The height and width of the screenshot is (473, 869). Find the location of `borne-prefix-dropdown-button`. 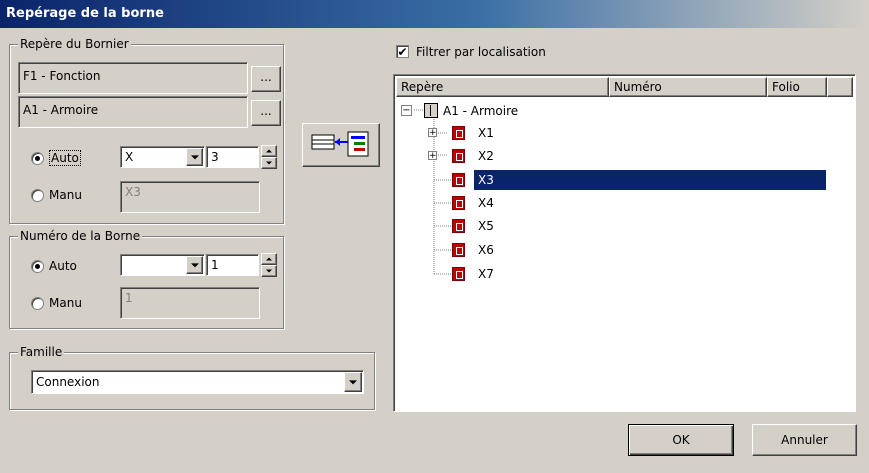

borne-prefix-dropdown-button is located at coordinates (194, 265).